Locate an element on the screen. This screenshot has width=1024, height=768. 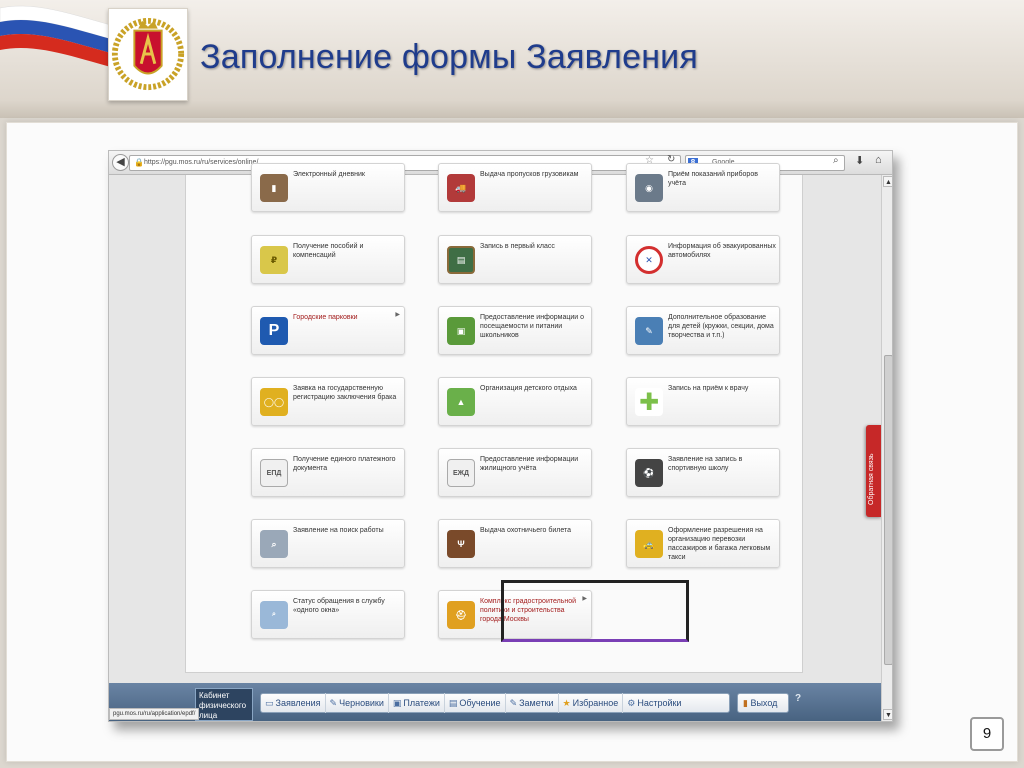
applications-icon: ▭ is located at coordinates (269, 702).